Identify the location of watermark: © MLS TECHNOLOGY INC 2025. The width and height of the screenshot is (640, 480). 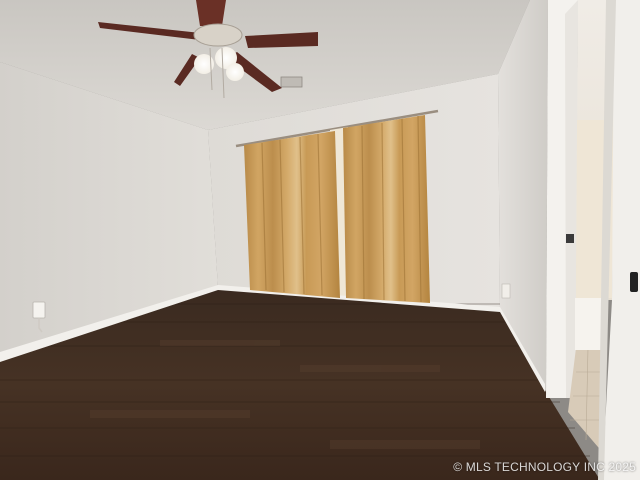
(544, 467).